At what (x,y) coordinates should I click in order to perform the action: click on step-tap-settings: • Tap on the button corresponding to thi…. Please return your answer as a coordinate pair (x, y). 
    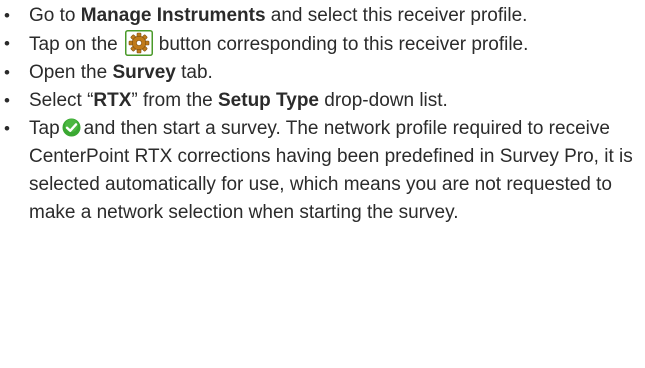
    Looking at the image, I should click on (322, 44).